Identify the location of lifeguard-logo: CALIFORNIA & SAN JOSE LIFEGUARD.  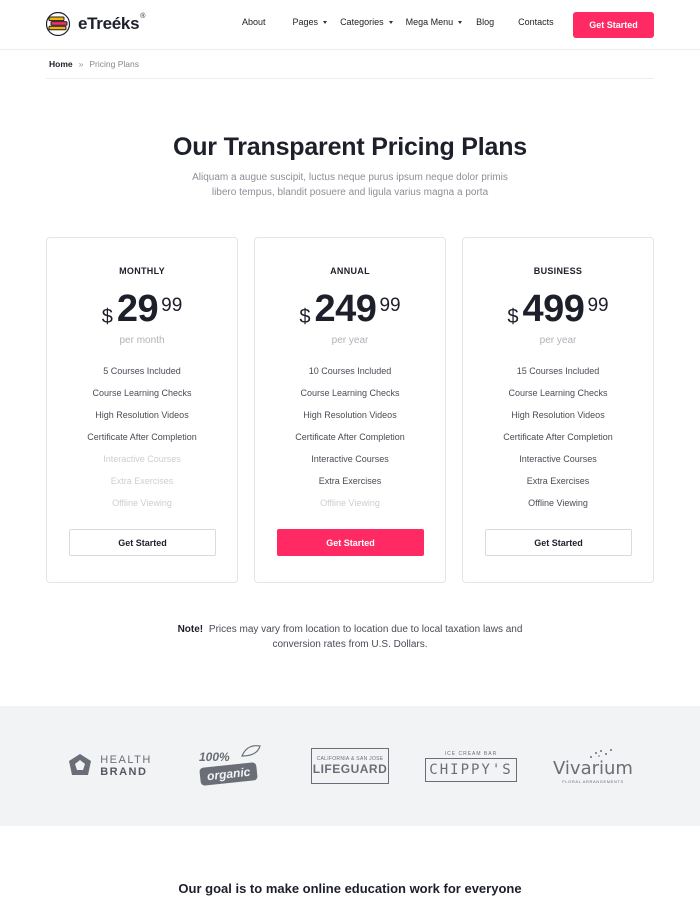
(350, 766).